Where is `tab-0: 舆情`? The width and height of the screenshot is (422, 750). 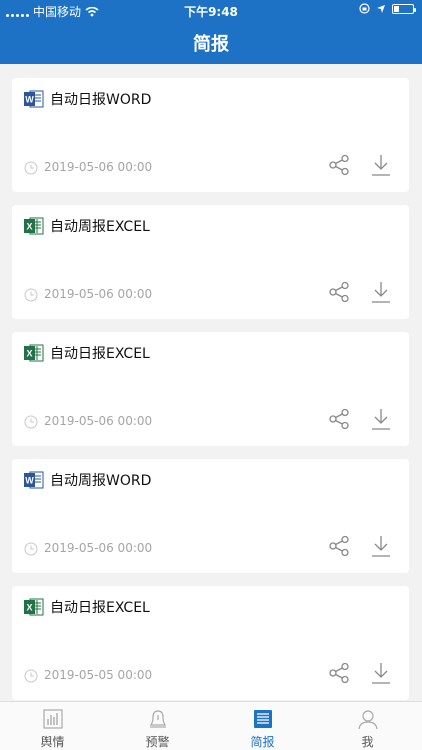
tab-0: 舆情 is located at coordinates (52, 726).